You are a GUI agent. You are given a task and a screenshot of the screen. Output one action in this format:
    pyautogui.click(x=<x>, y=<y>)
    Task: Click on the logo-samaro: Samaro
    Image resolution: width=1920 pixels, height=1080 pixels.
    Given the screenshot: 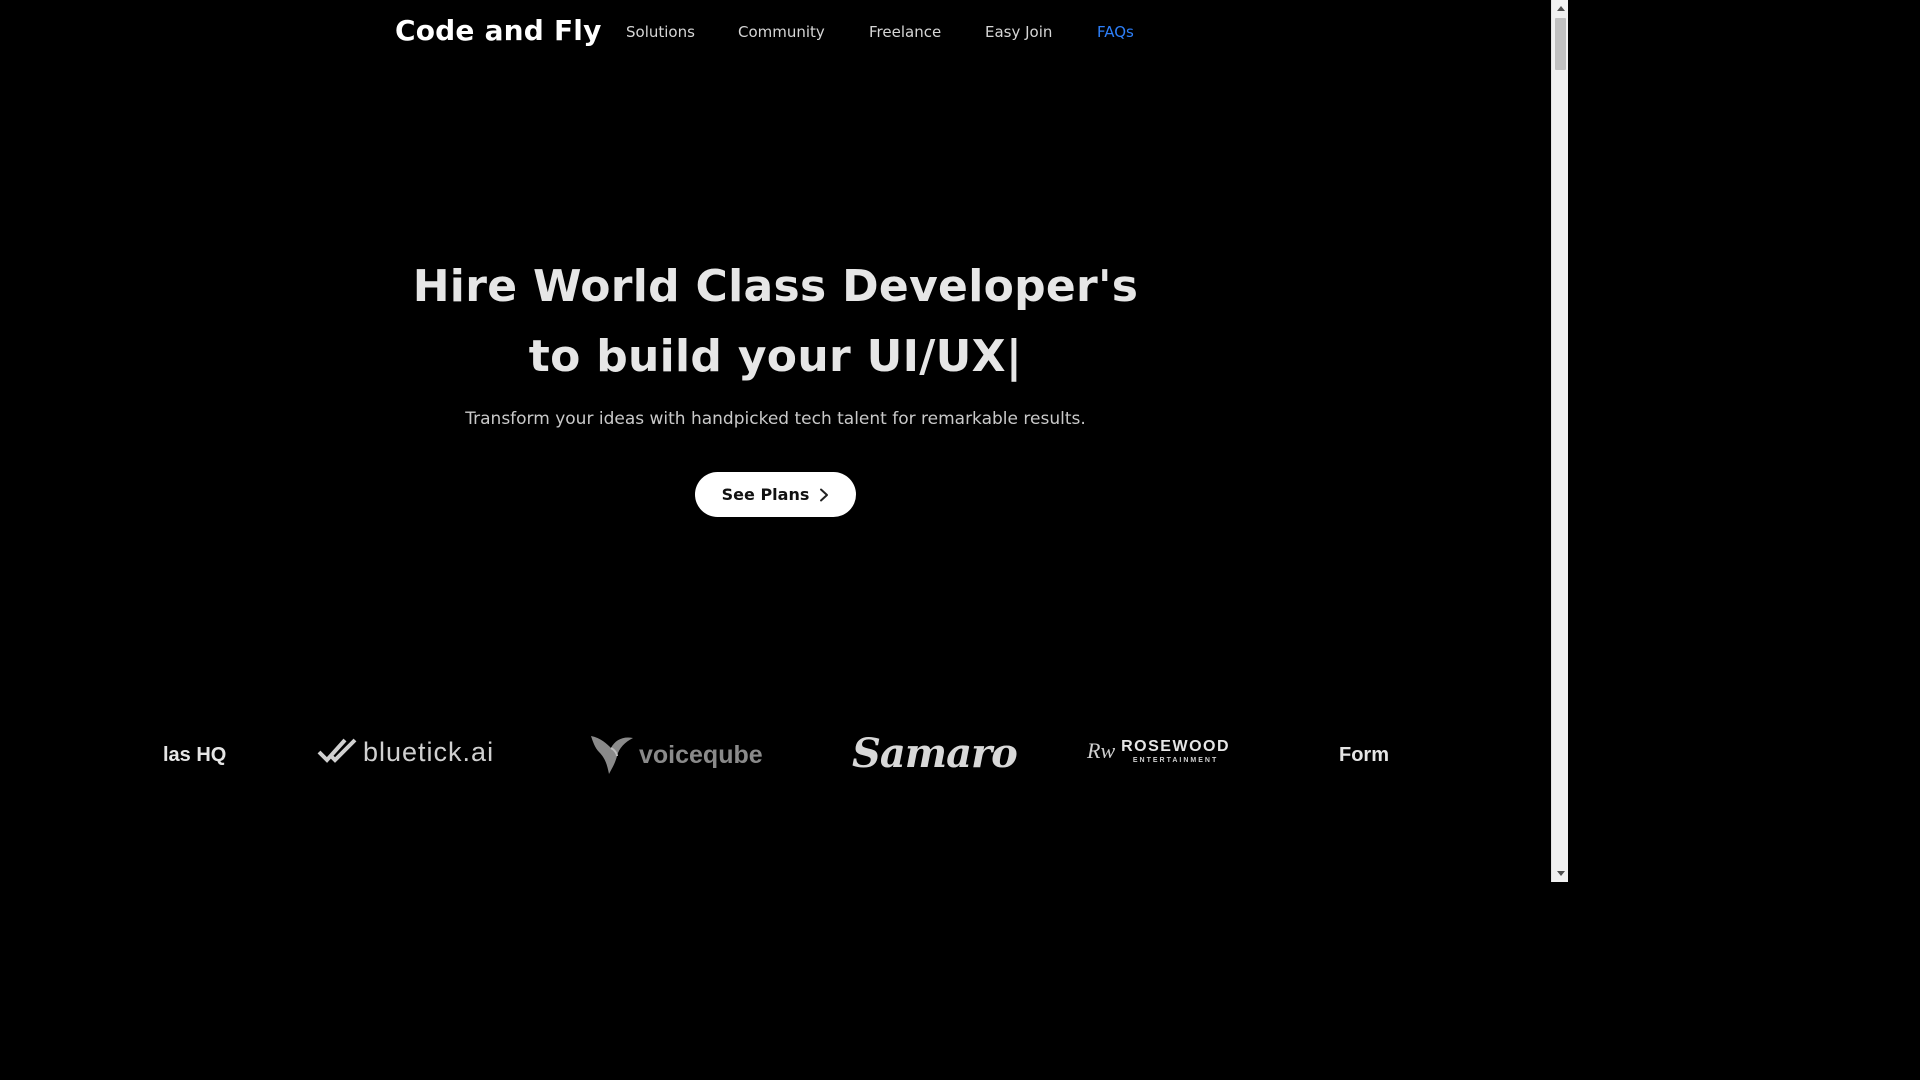 What is the action you would take?
    pyautogui.click(x=935, y=753)
    